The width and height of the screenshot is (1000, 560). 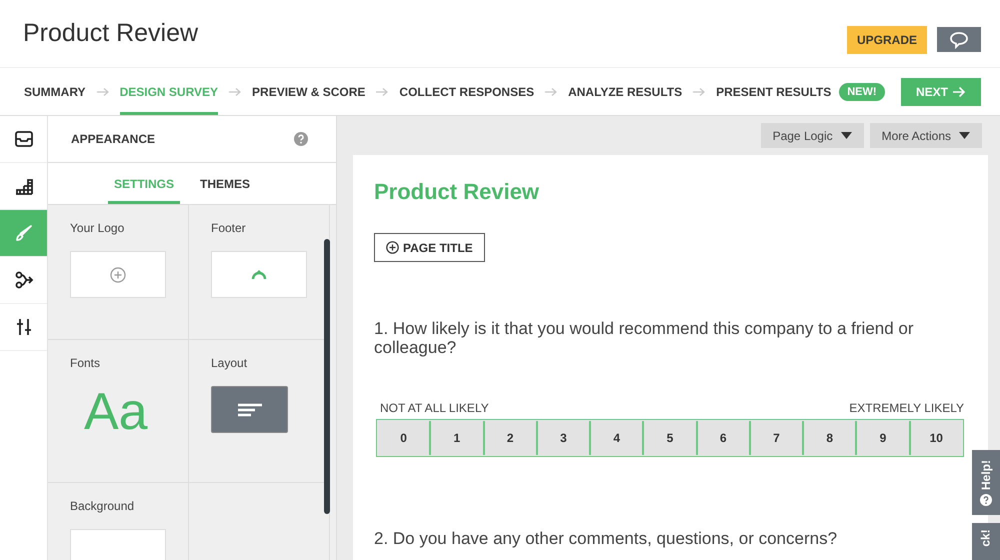 What do you see at coordinates (986, 482) in the screenshot?
I see `side-tab: Help!` at bounding box center [986, 482].